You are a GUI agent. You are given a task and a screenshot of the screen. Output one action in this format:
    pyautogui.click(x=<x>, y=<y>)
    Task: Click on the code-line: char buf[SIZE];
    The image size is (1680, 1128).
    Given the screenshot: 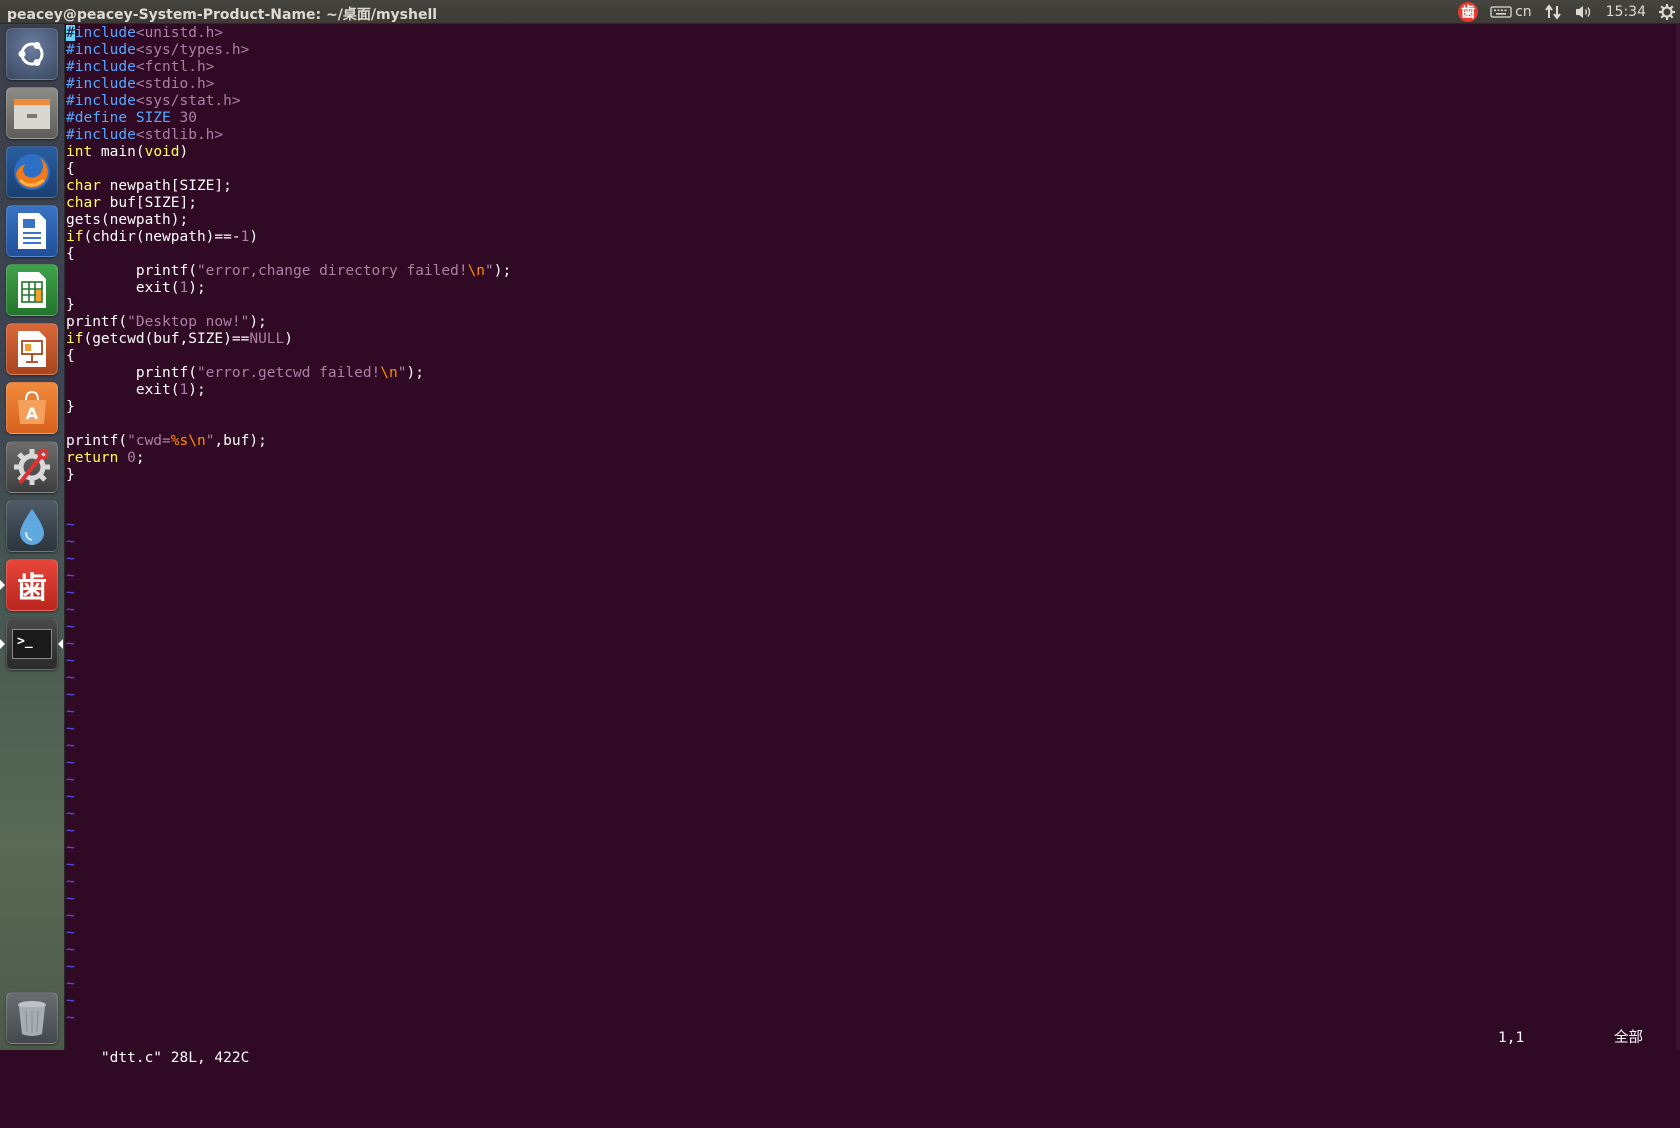 What is the action you would take?
    pyautogui.click(x=288, y=203)
    